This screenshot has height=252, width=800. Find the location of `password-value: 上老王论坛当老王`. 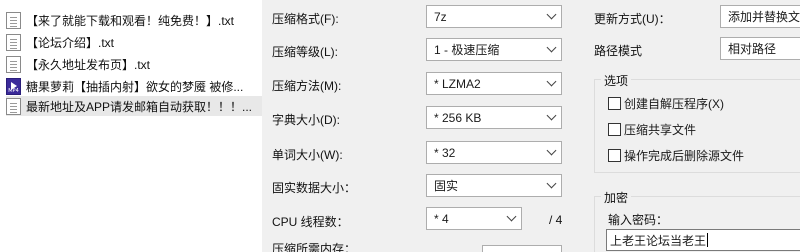

password-value: 上老王论坛当老王 is located at coordinates (658, 240).